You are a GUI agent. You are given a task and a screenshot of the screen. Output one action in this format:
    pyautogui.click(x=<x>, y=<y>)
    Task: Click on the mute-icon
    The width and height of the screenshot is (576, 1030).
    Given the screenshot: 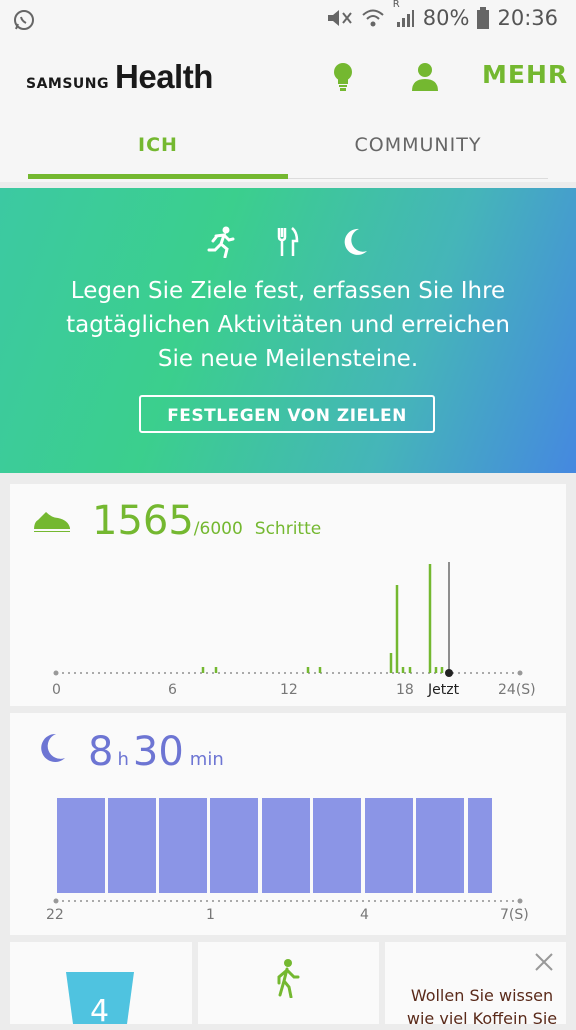 What is the action you would take?
    pyautogui.click(x=339, y=18)
    